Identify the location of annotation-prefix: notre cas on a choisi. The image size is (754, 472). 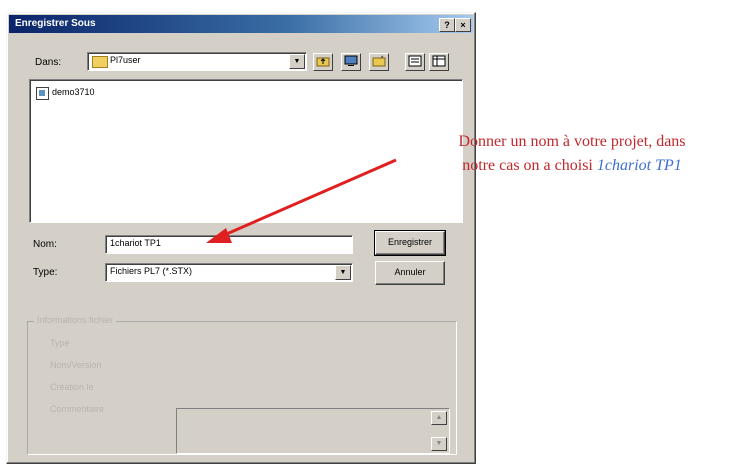
(529, 165).